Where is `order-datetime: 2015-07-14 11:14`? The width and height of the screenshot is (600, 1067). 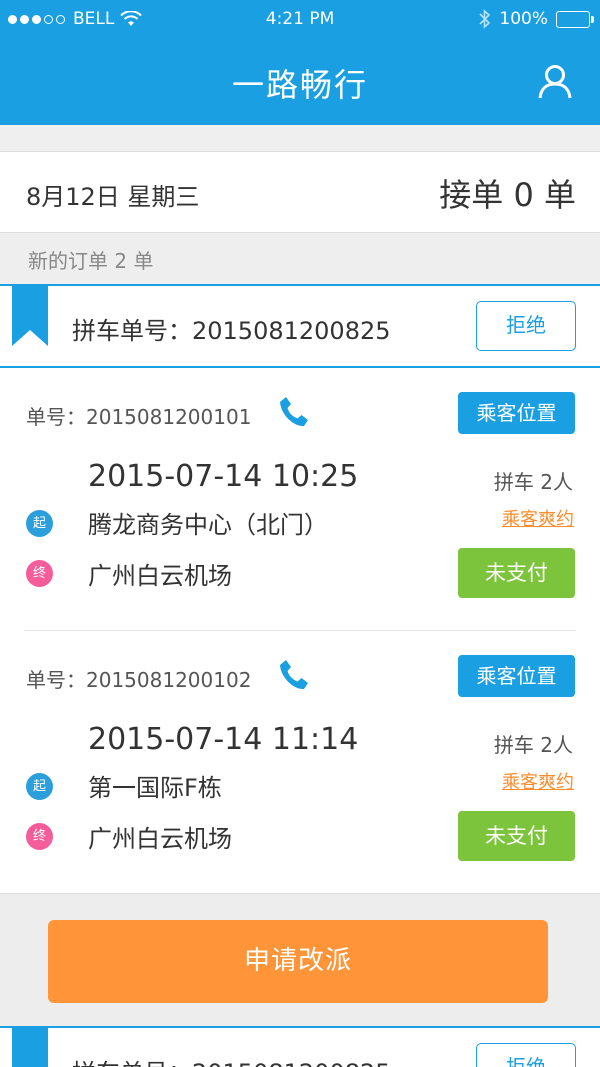
order-datetime: 2015-07-14 11:14 is located at coordinates (223, 739).